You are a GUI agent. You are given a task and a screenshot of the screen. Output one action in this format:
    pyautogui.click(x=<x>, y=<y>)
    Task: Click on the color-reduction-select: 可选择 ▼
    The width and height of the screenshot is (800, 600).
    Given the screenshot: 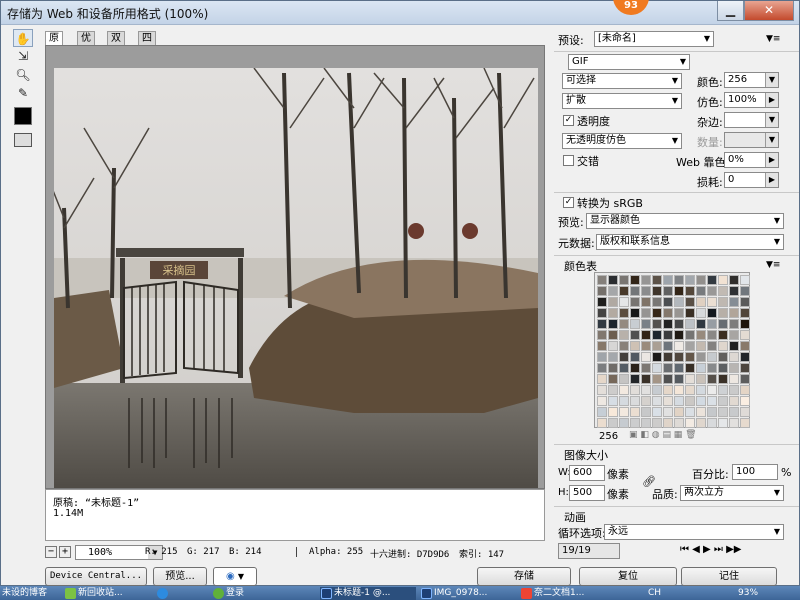 What is the action you would take?
    pyautogui.click(x=622, y=81)
    